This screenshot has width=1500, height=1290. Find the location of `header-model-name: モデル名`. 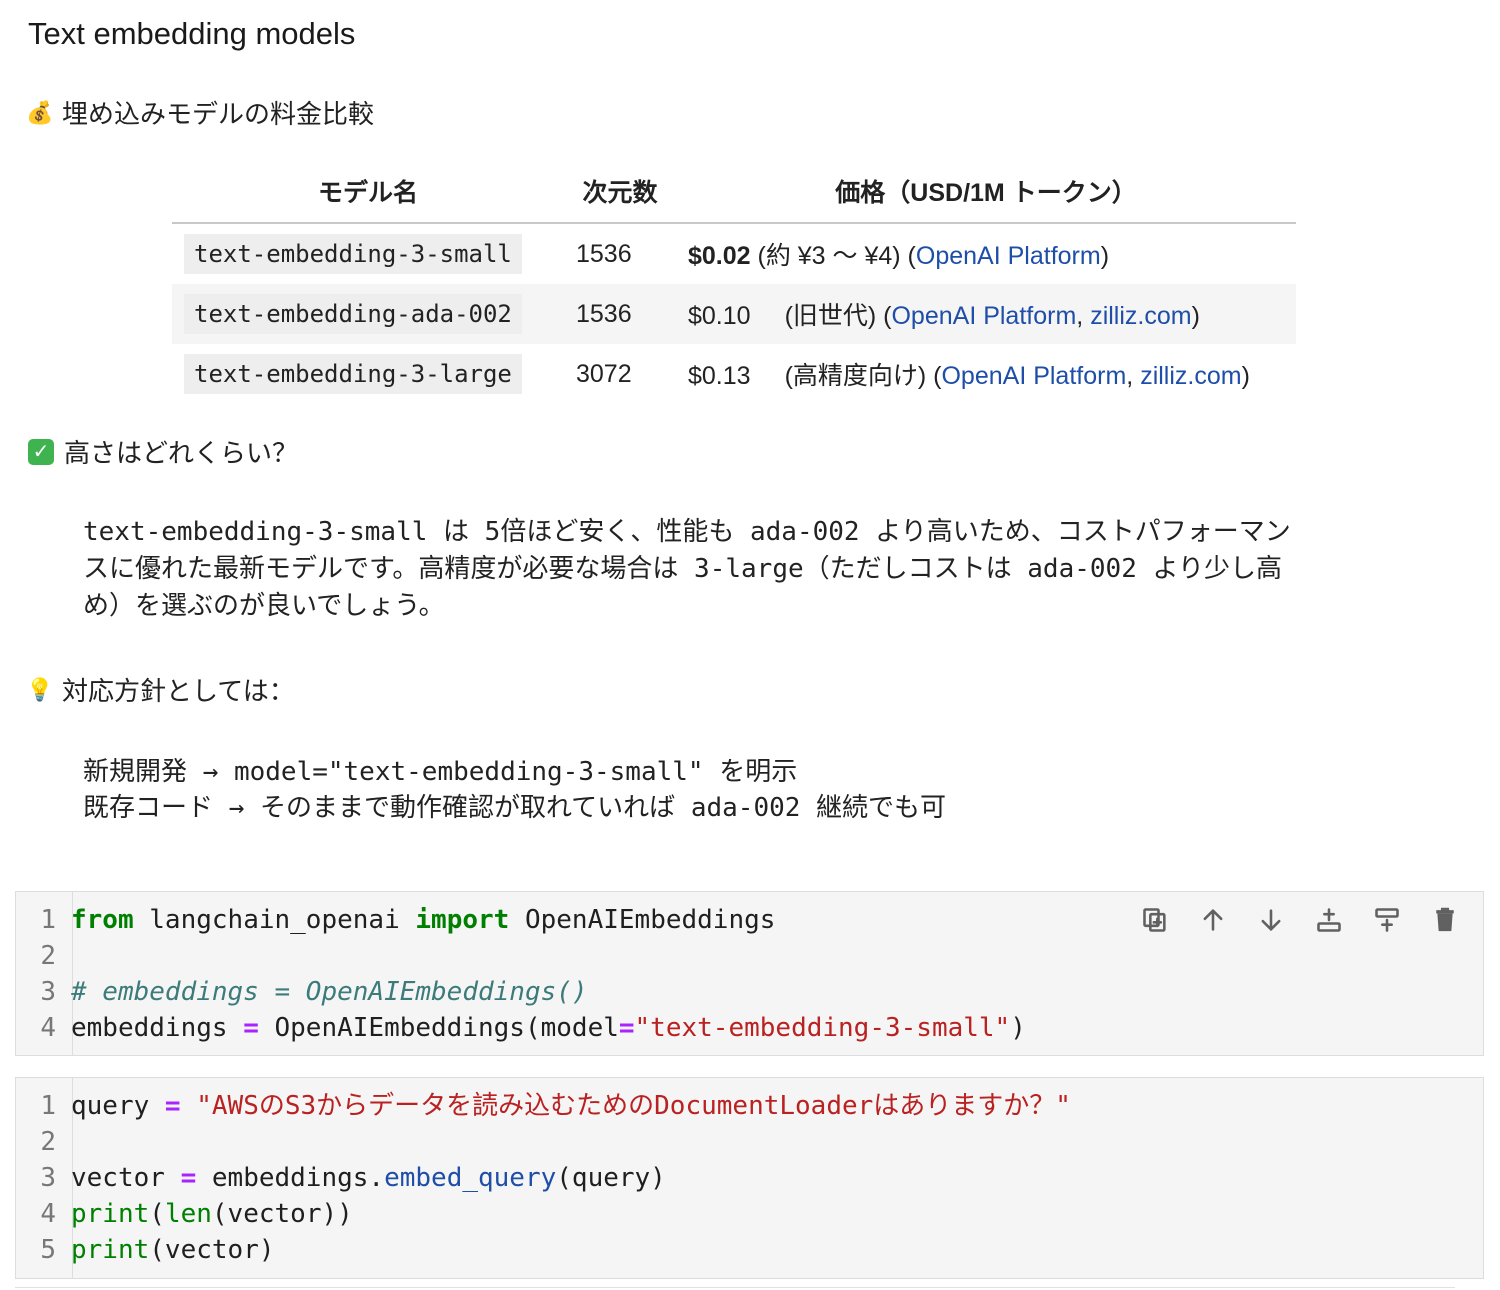

header-model-name: モデル名 is located at coordinates (368, 192).